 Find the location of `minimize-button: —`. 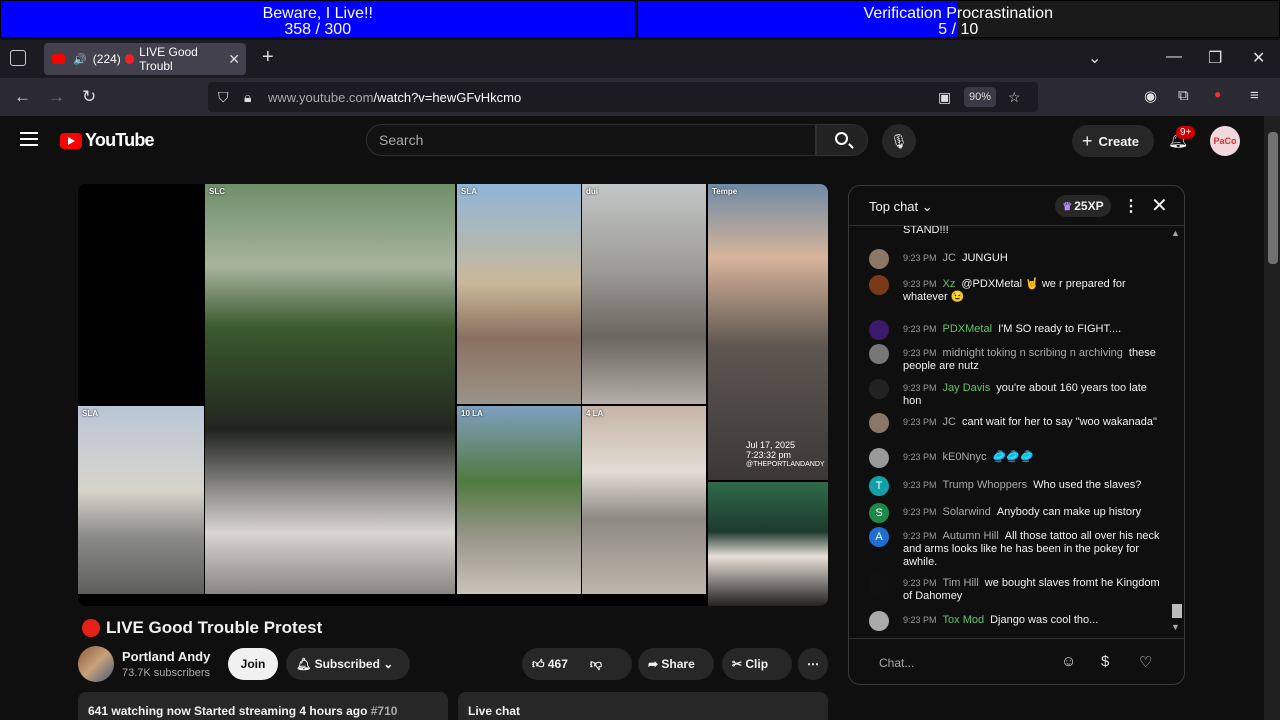

minimize-button: — is located at coordinates (1174, 57).